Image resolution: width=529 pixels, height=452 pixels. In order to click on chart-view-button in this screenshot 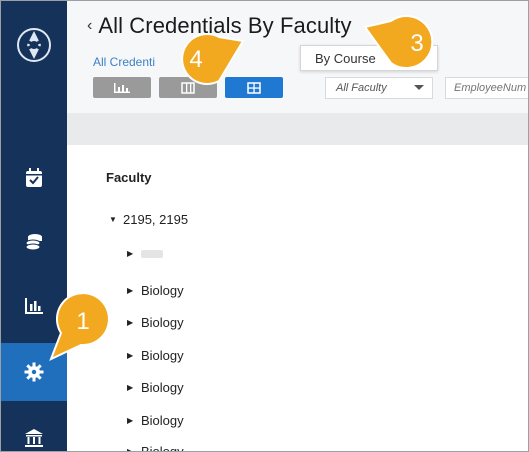, I will do `click(122, 87)`.